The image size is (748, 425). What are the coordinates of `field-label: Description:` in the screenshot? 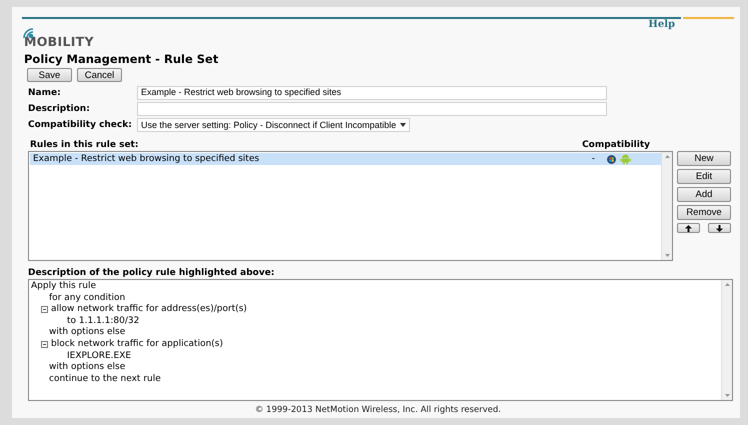 It's located at (59, 109).